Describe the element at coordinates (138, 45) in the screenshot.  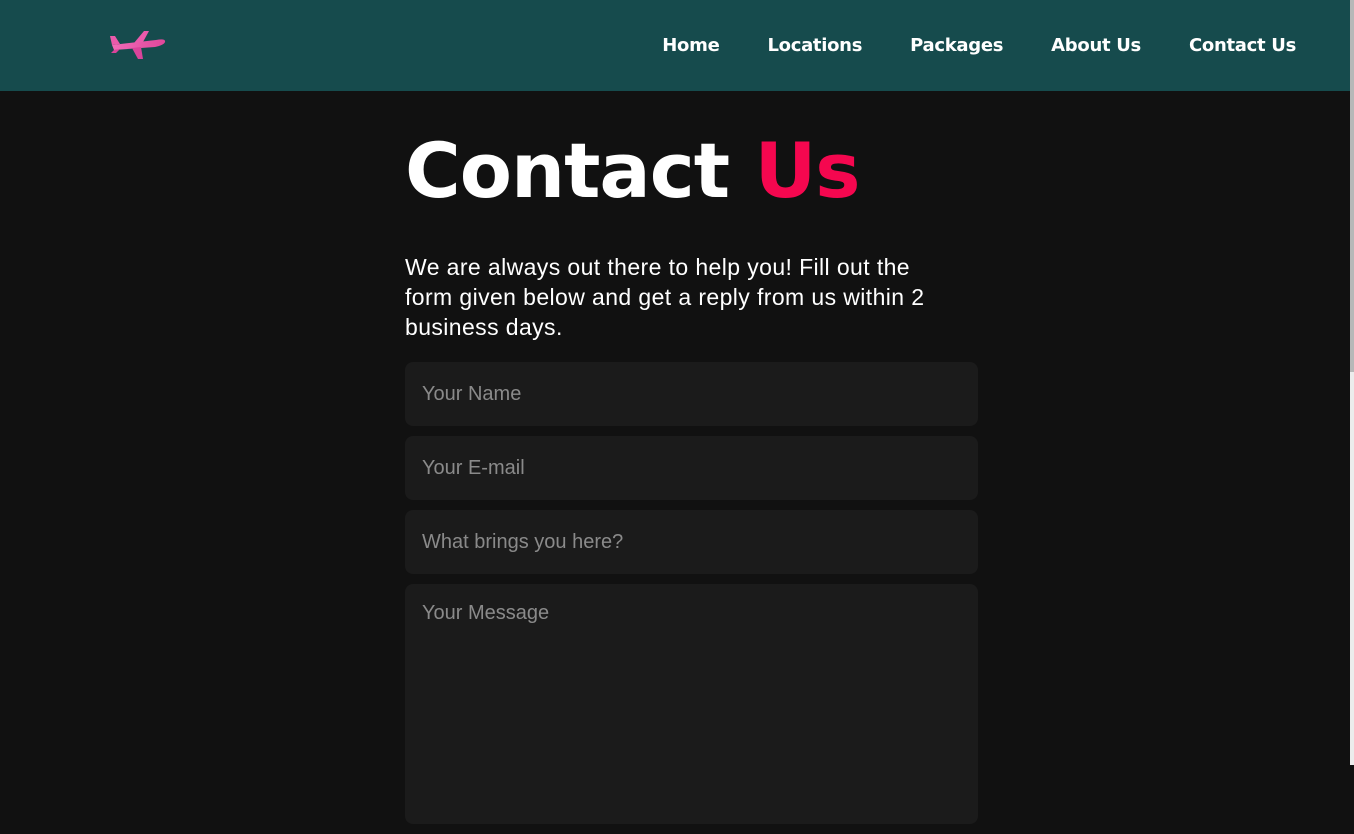
I see `airplane-icon` at that location.